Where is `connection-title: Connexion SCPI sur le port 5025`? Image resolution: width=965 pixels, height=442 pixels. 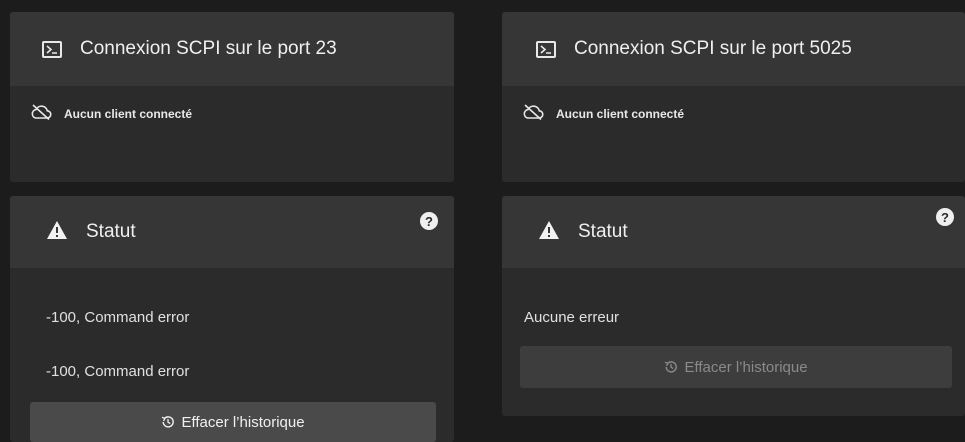
connection-title: Connexion SCPI sur le port 5025 is located at coordinates (713, 48).